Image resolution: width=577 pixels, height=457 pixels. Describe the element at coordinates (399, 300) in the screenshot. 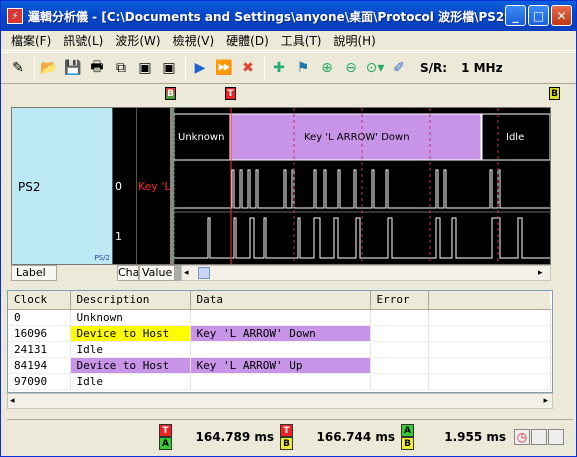

I see `col-error: Error` at that location.